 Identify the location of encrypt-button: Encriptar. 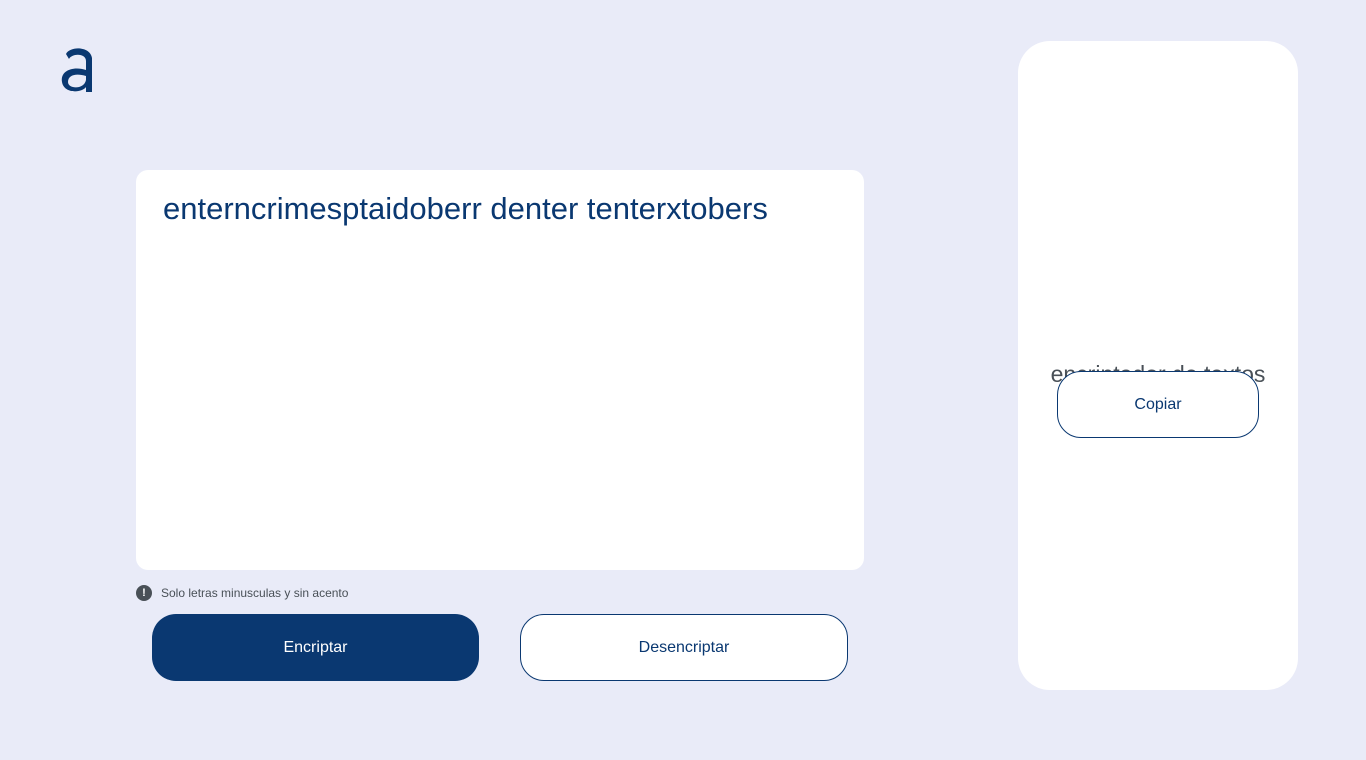
(315, 647).